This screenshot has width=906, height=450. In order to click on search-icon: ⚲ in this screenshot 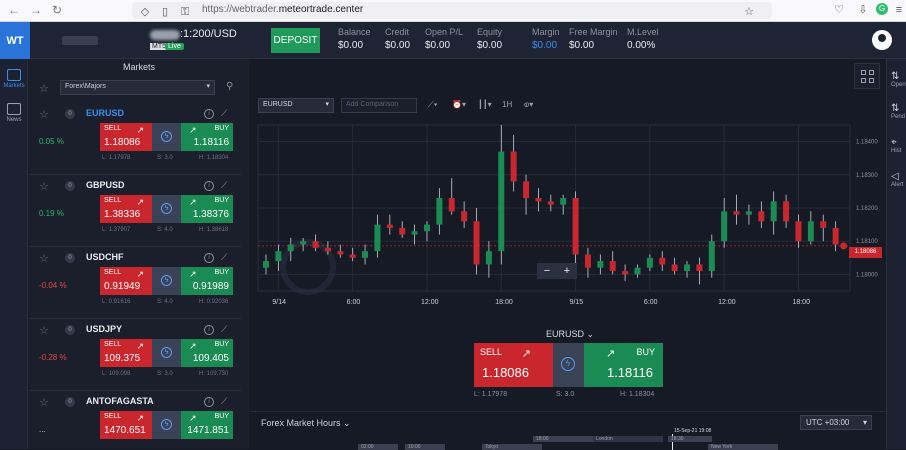, I will do `click(229, 86)`.